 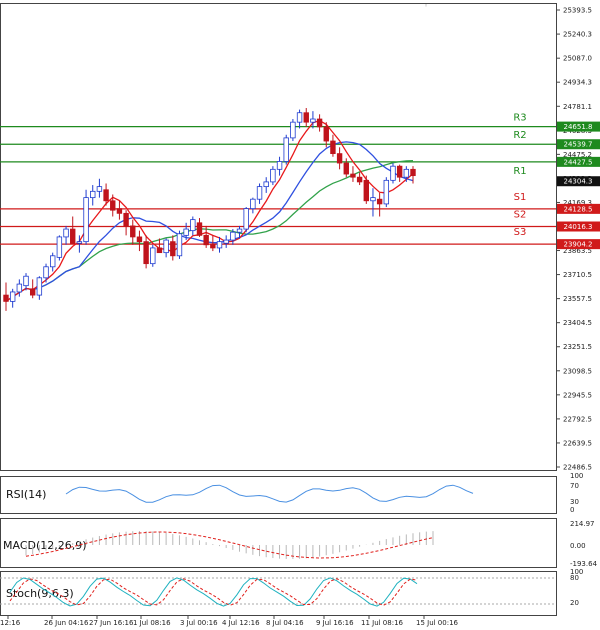 I want to click on rsi-tick-label: 70, so click(x=574, y=486).